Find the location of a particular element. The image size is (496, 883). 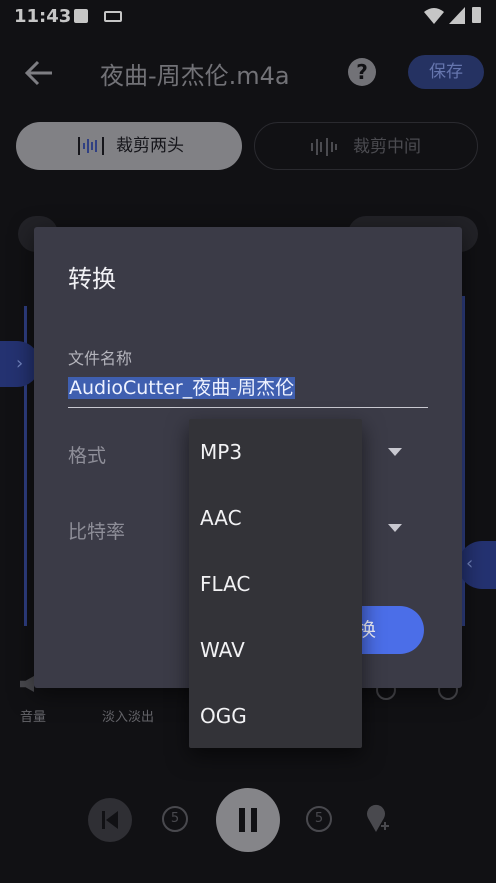

format-option-aac: AAC is located at coordinates (275, 518).